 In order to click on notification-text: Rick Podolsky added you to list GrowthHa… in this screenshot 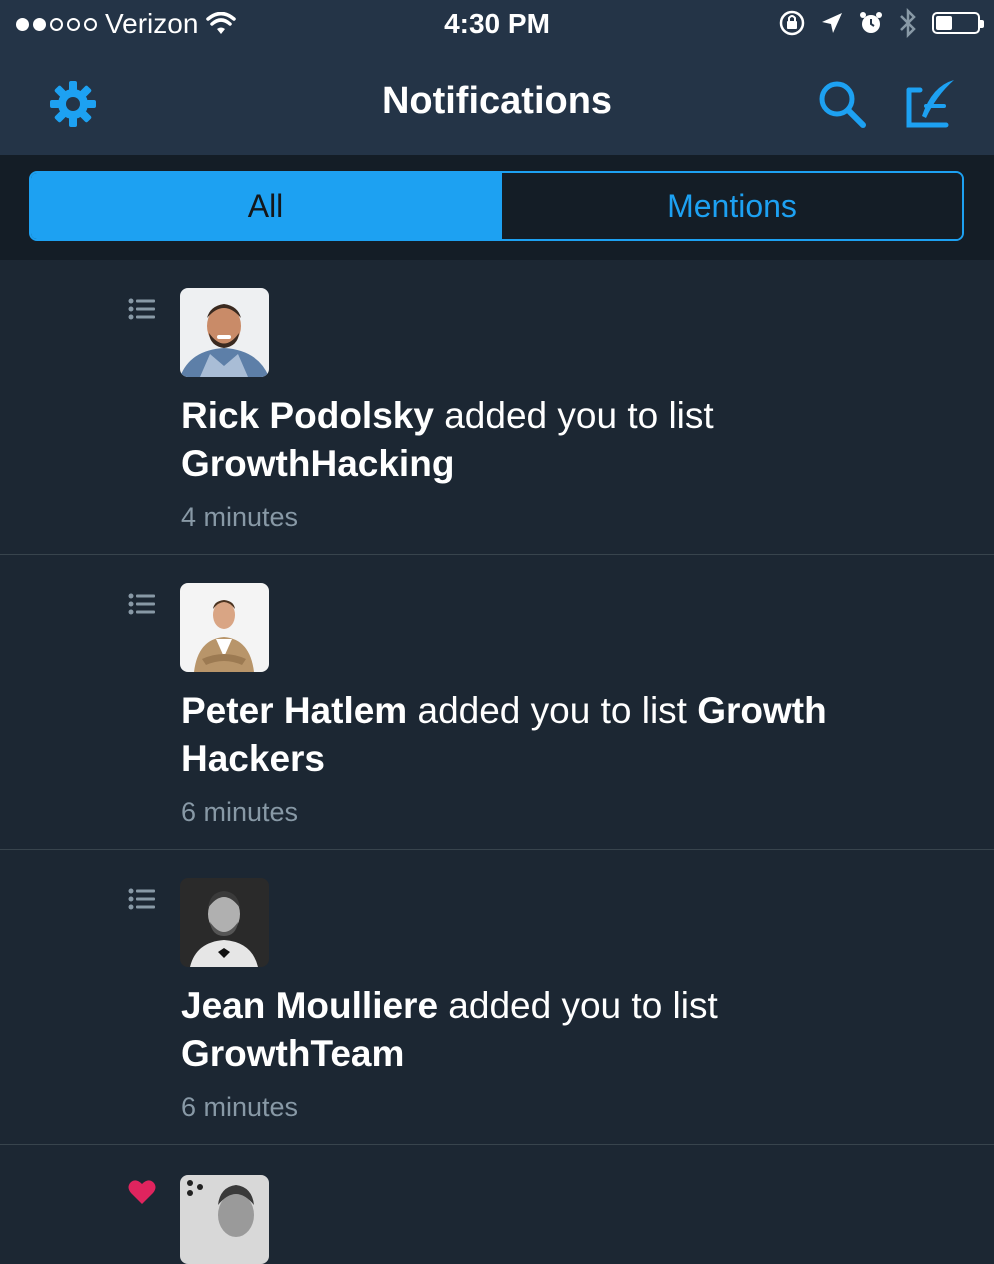, I will do `click(561, 440)`.